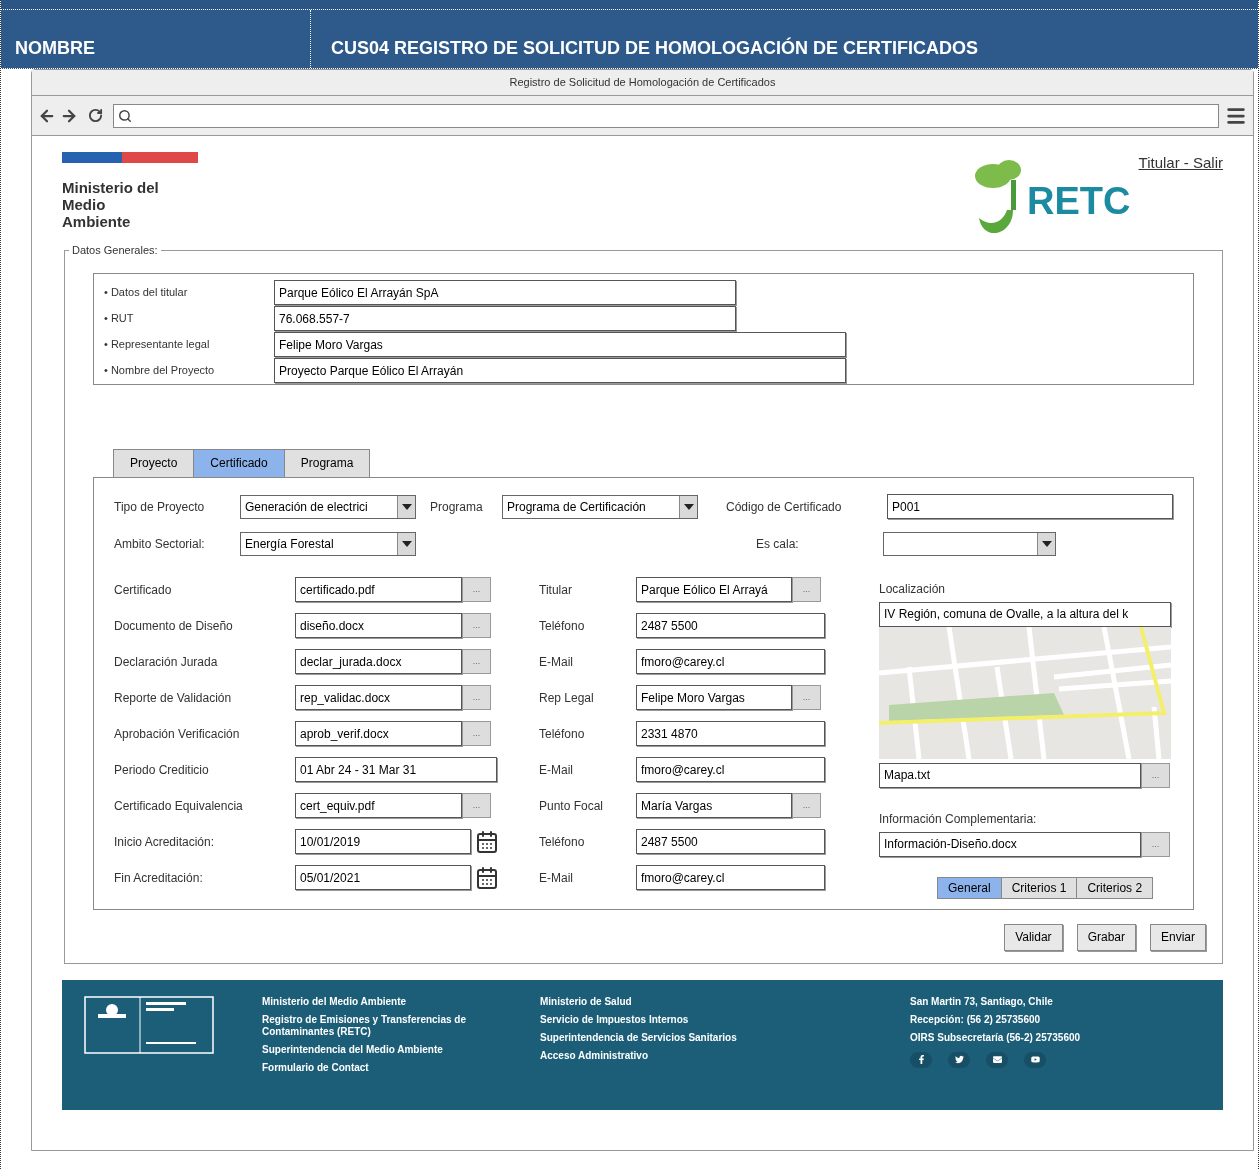 Image resolution: width=1259 pixels, height=1169 pixels. I want to click on facebook-icon, so click(921, 1059).